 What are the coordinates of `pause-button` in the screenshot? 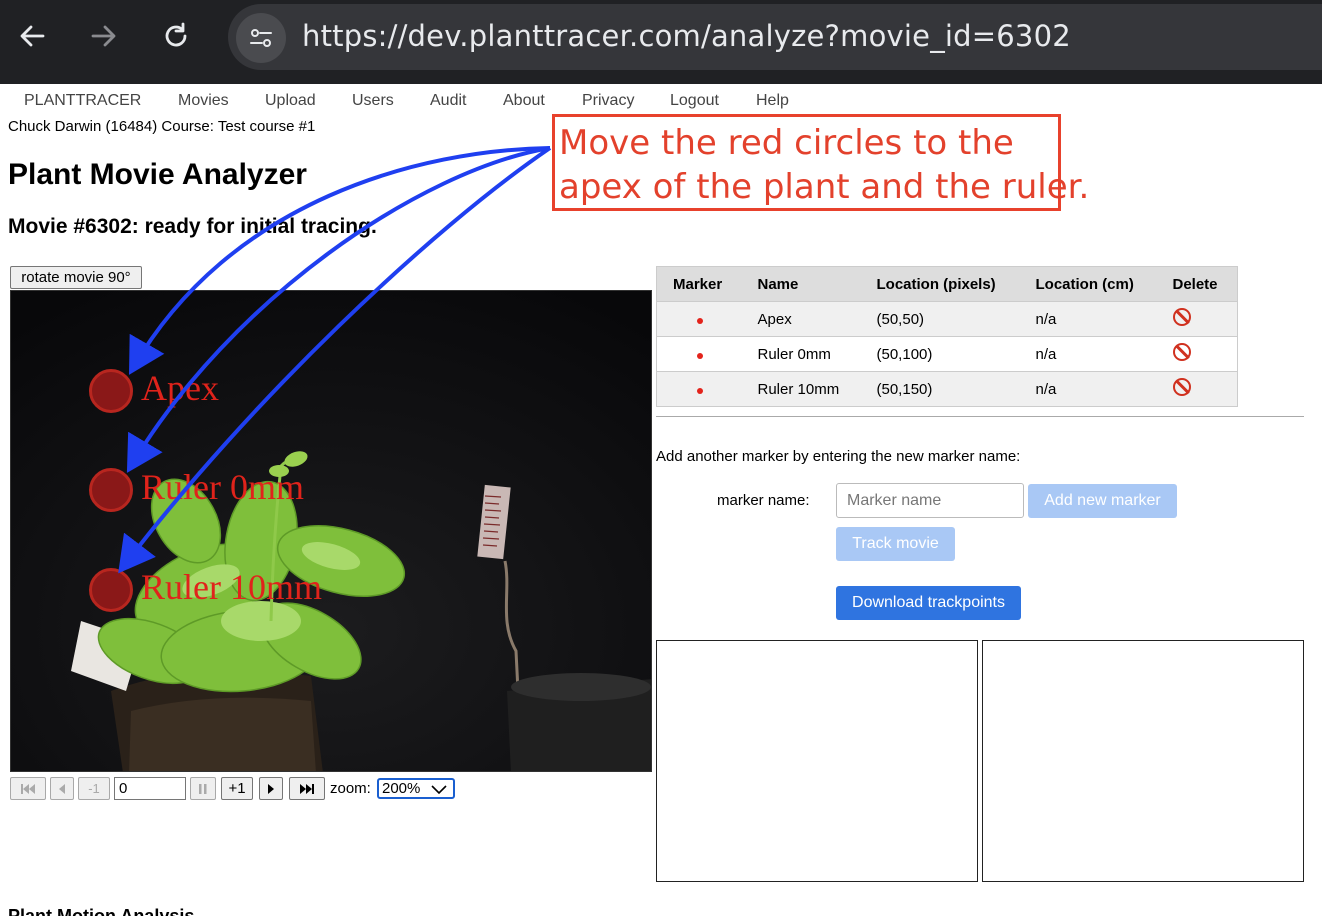 It's located at (203, 788).